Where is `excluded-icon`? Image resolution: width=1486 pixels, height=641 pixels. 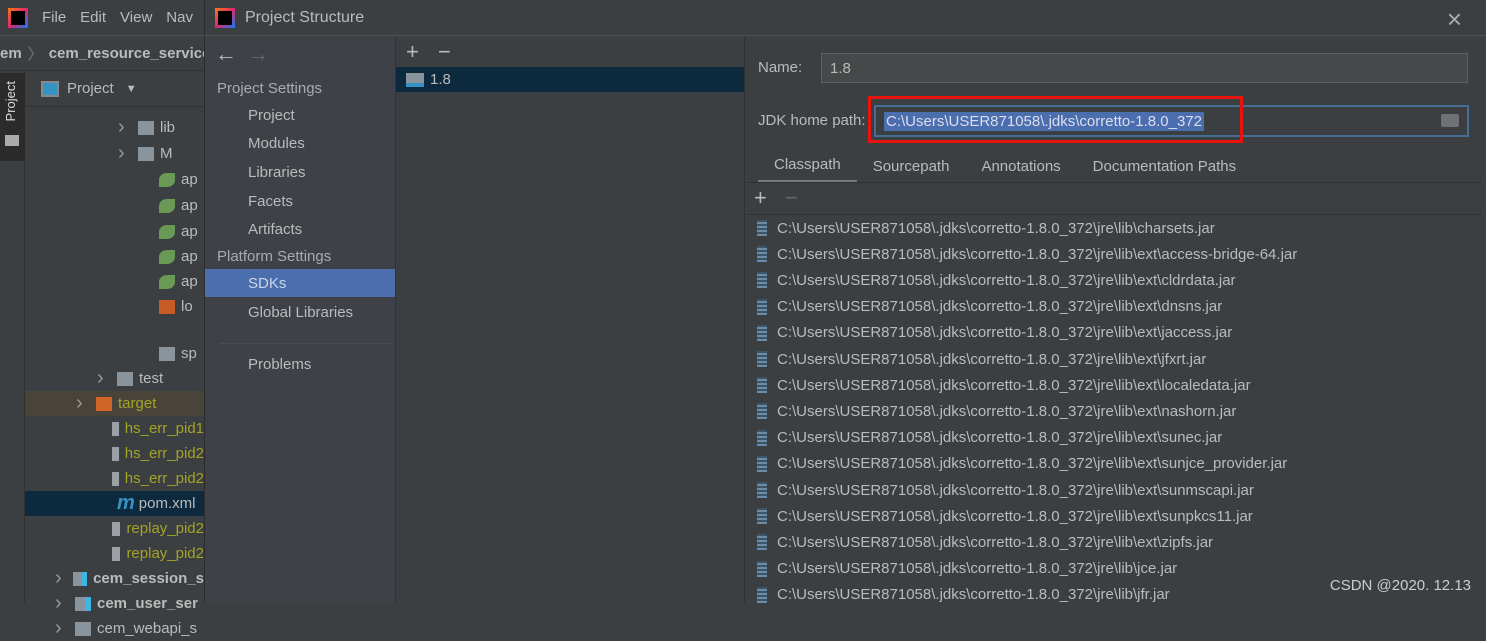 excluded-icon is located at coordinates (104, 403).